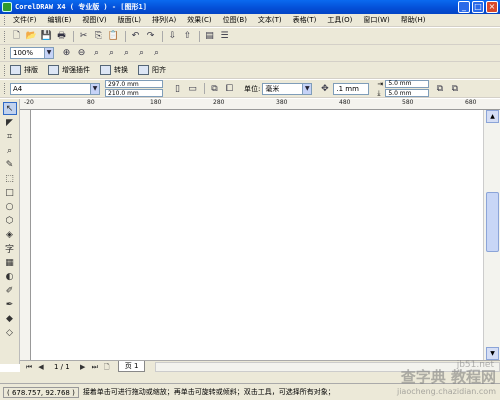  I want to click on prev-page-icon: ◀, so click(41, 367).